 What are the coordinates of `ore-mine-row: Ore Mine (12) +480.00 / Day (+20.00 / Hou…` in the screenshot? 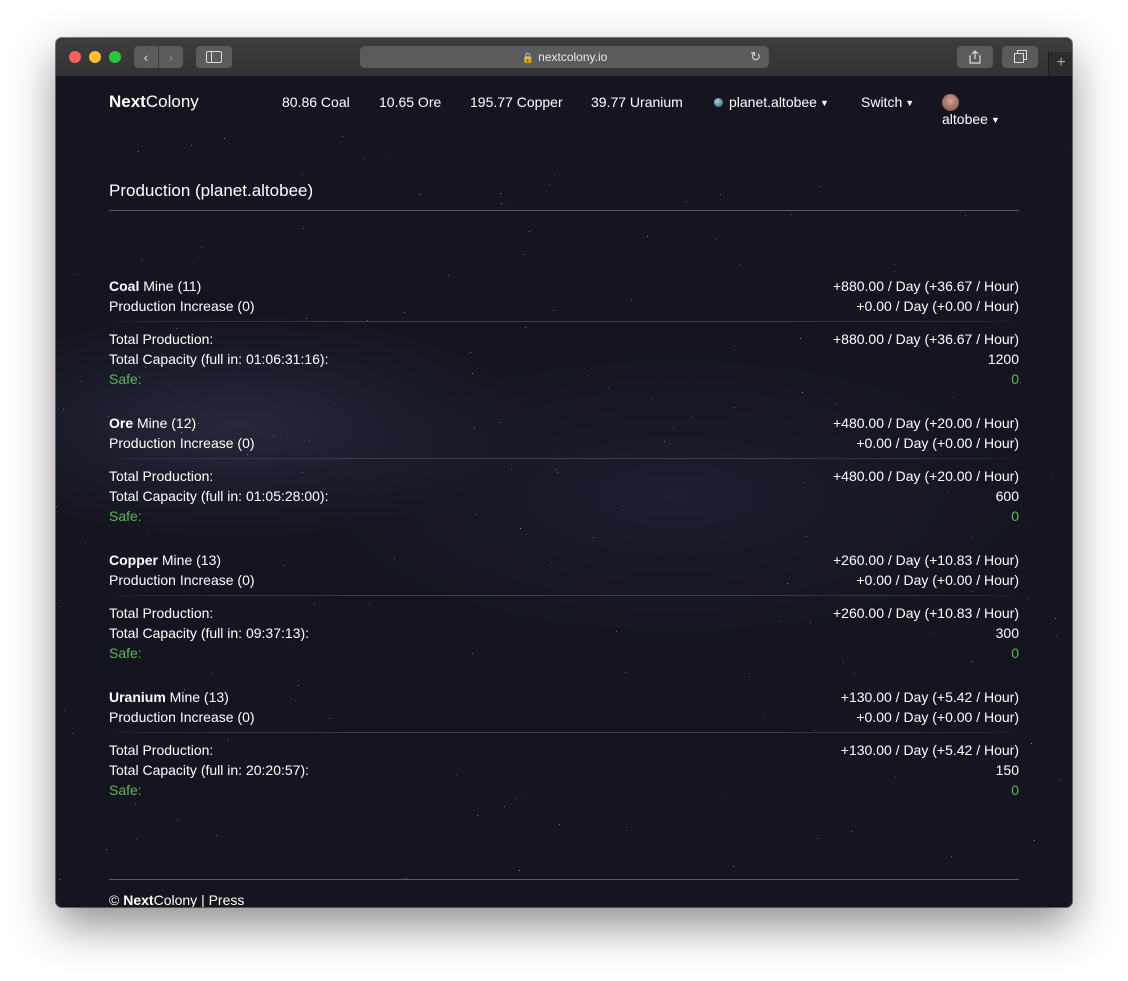 It's located at (564, 425).